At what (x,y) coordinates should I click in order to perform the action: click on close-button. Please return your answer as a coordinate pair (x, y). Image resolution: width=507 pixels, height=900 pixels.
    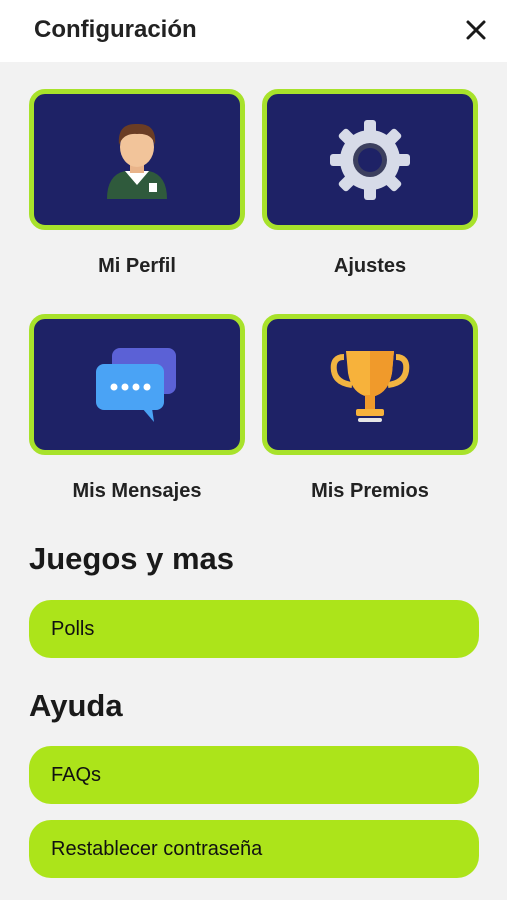
    Looking at the image, I should click on (476, 30).